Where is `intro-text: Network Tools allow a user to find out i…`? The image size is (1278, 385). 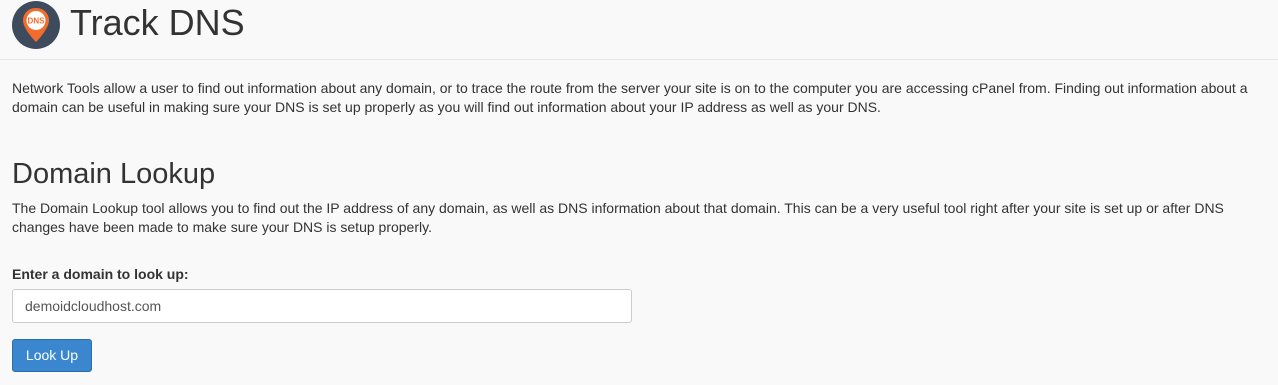
intro-text: Network Tools allow a user to find out i… is located at coordinates (630, 97).